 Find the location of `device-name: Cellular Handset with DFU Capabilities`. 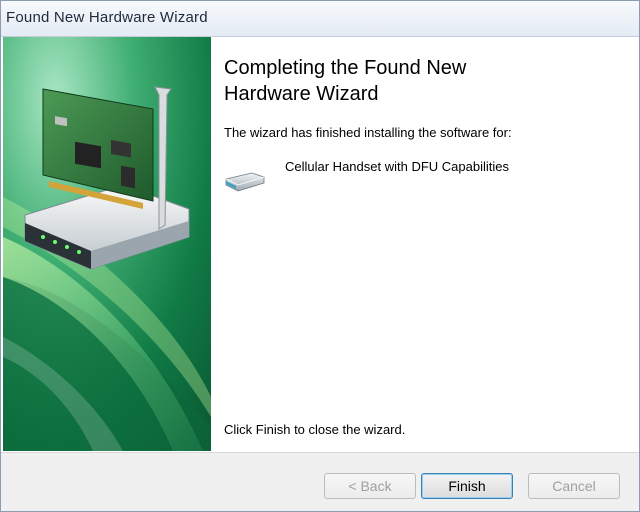

device-name: Cellular Handset with DFU Capabilities is located at coordinates (397, 166).